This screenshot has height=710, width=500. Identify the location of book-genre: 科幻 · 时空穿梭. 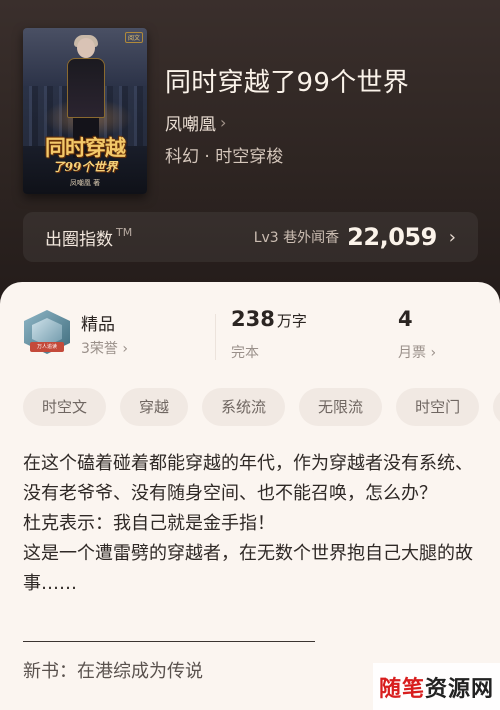
(224, 157).